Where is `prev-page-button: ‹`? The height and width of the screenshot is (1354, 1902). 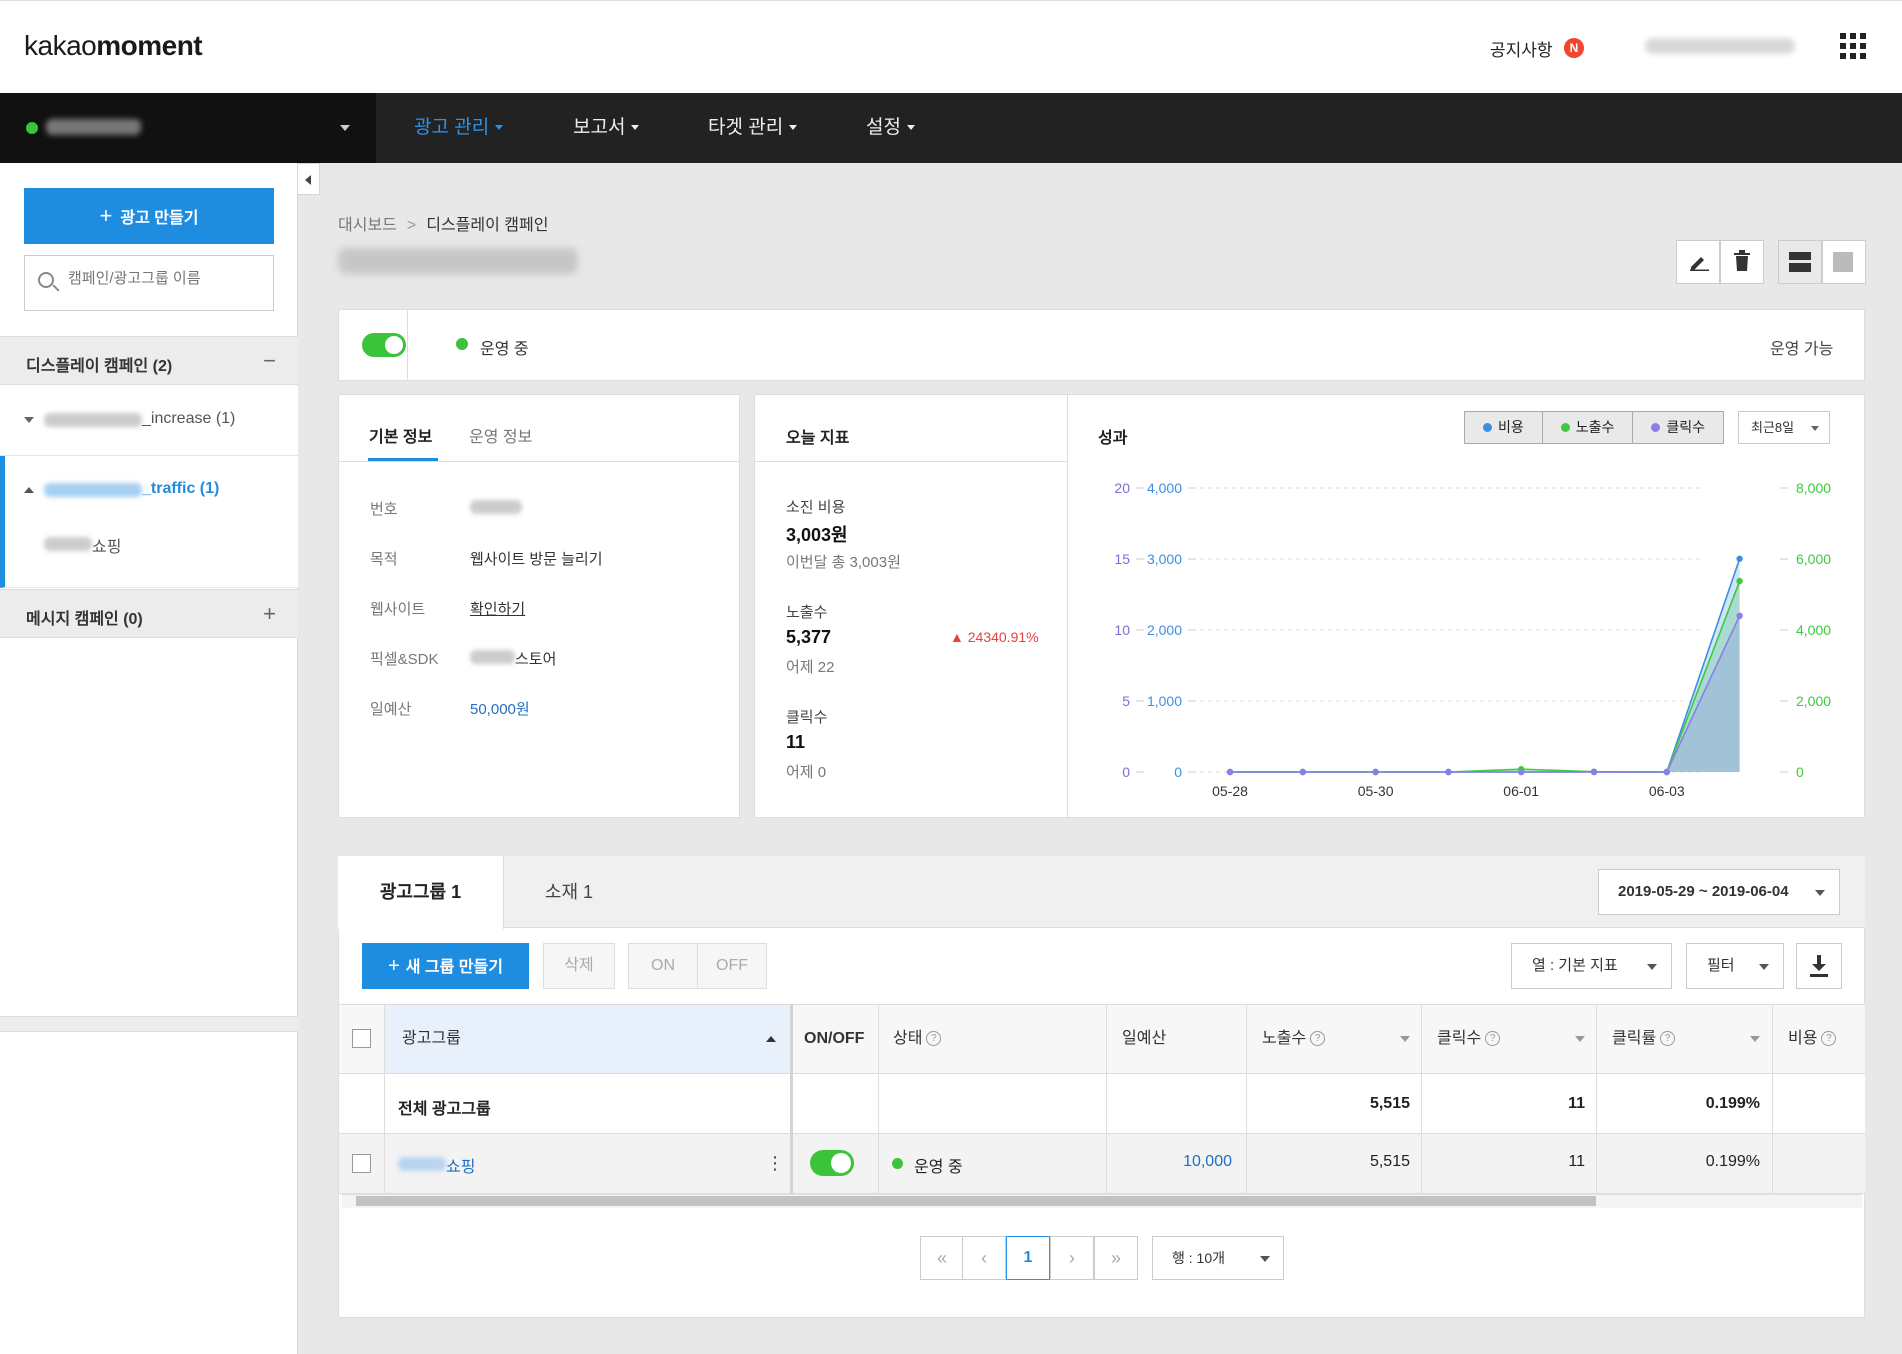
prev-page-button: ‹ is located at coordinates (984, 1258).